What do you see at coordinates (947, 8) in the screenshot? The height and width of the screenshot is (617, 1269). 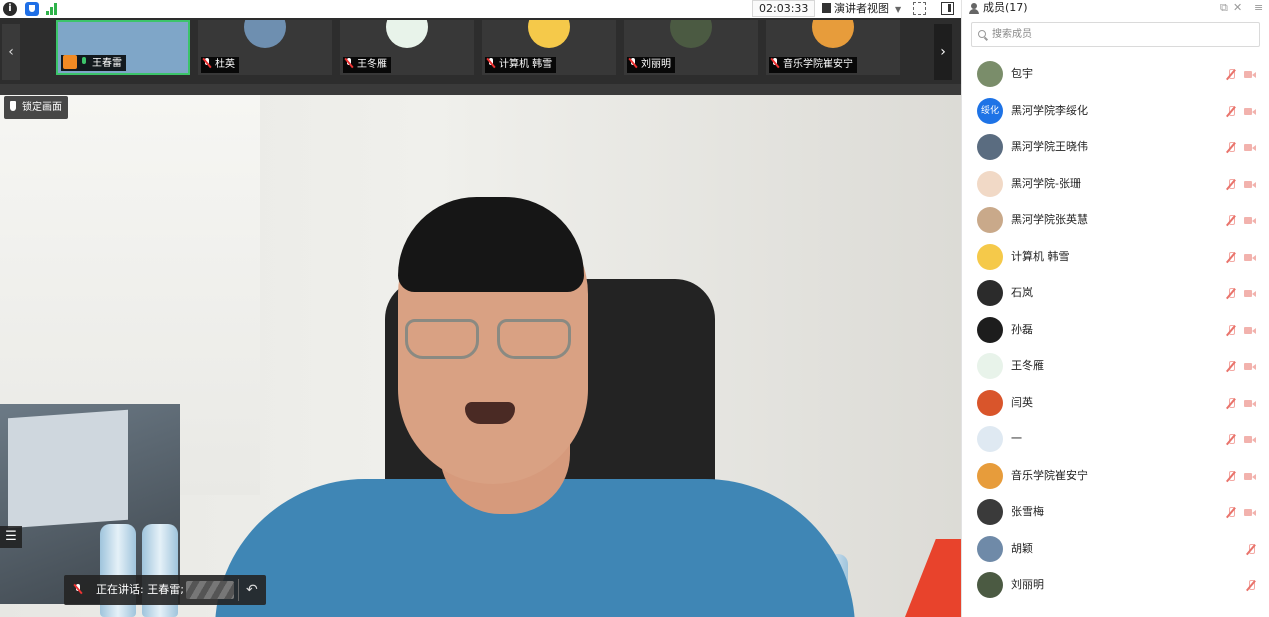 I see `toggle-sidebar-icon` at bounding box center [947, 8].